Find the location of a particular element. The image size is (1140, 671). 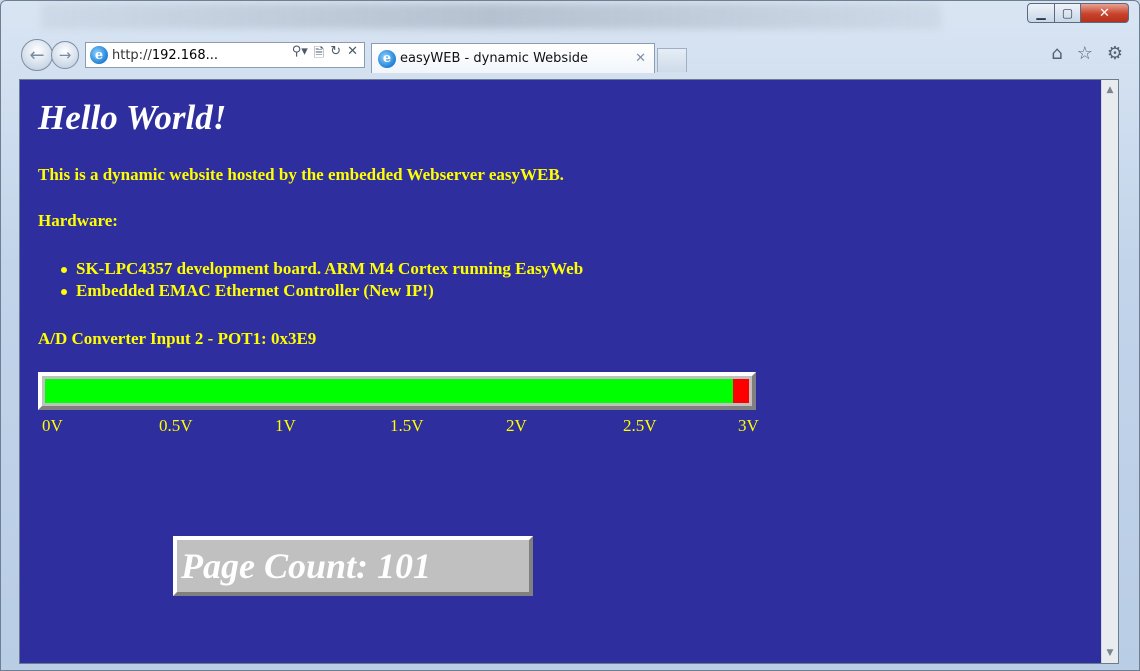

window-controls: ▁ ▢ ✕ is located at coordinates (1078, 13).